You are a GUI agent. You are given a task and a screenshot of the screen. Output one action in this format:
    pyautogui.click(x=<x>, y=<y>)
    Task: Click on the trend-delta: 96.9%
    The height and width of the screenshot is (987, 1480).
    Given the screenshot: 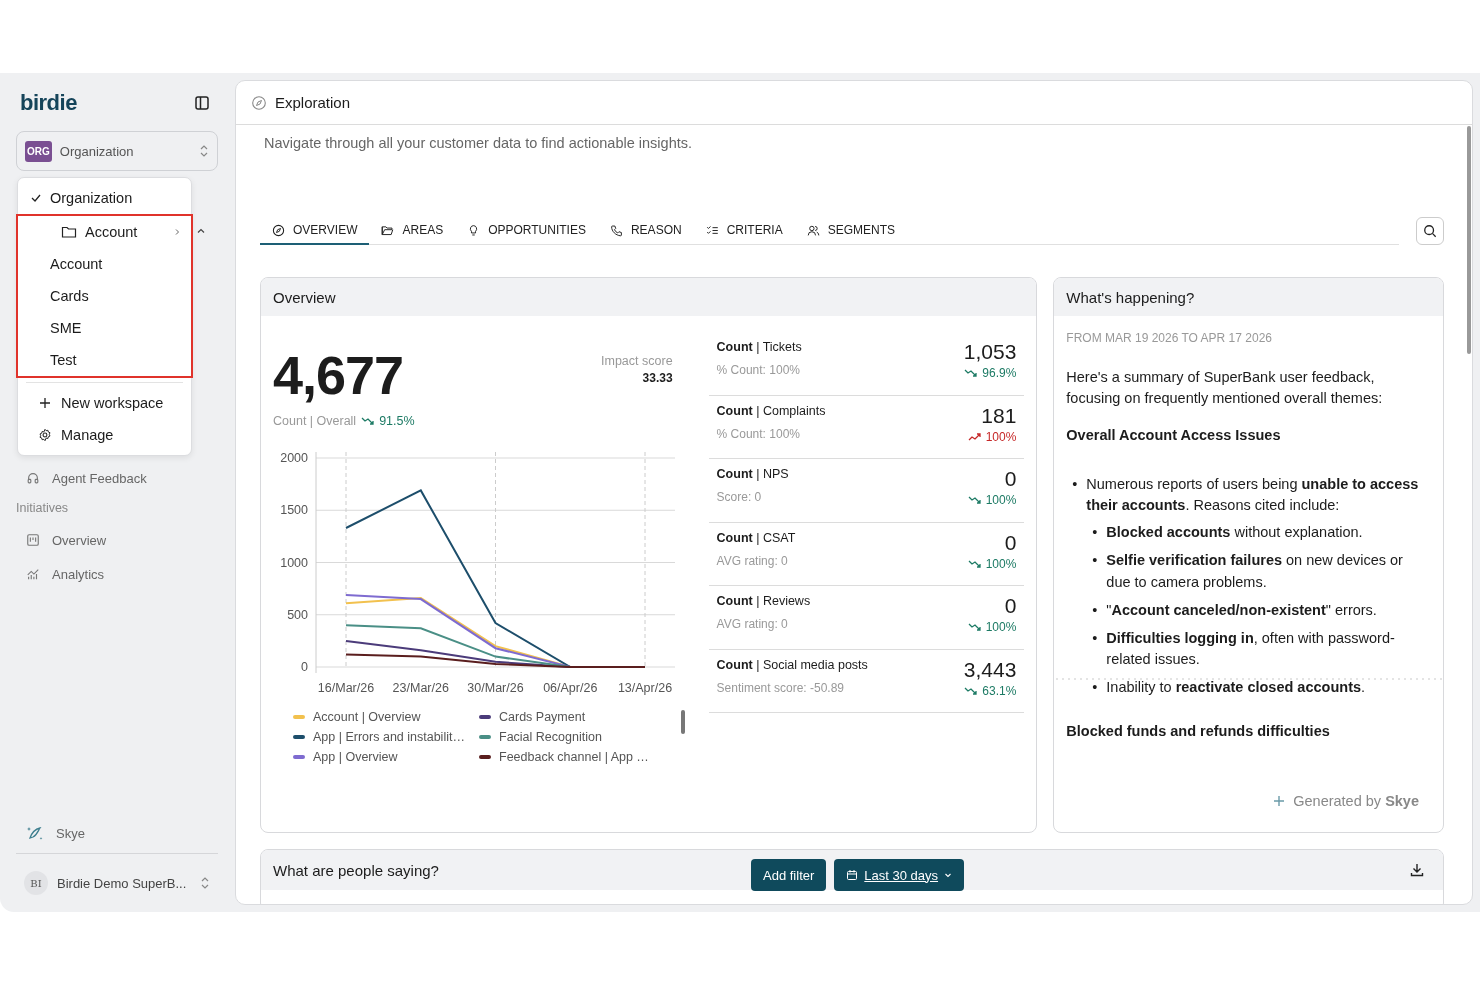 What is the action you would take?
    pyautogui.click(x=999, y=373)
    